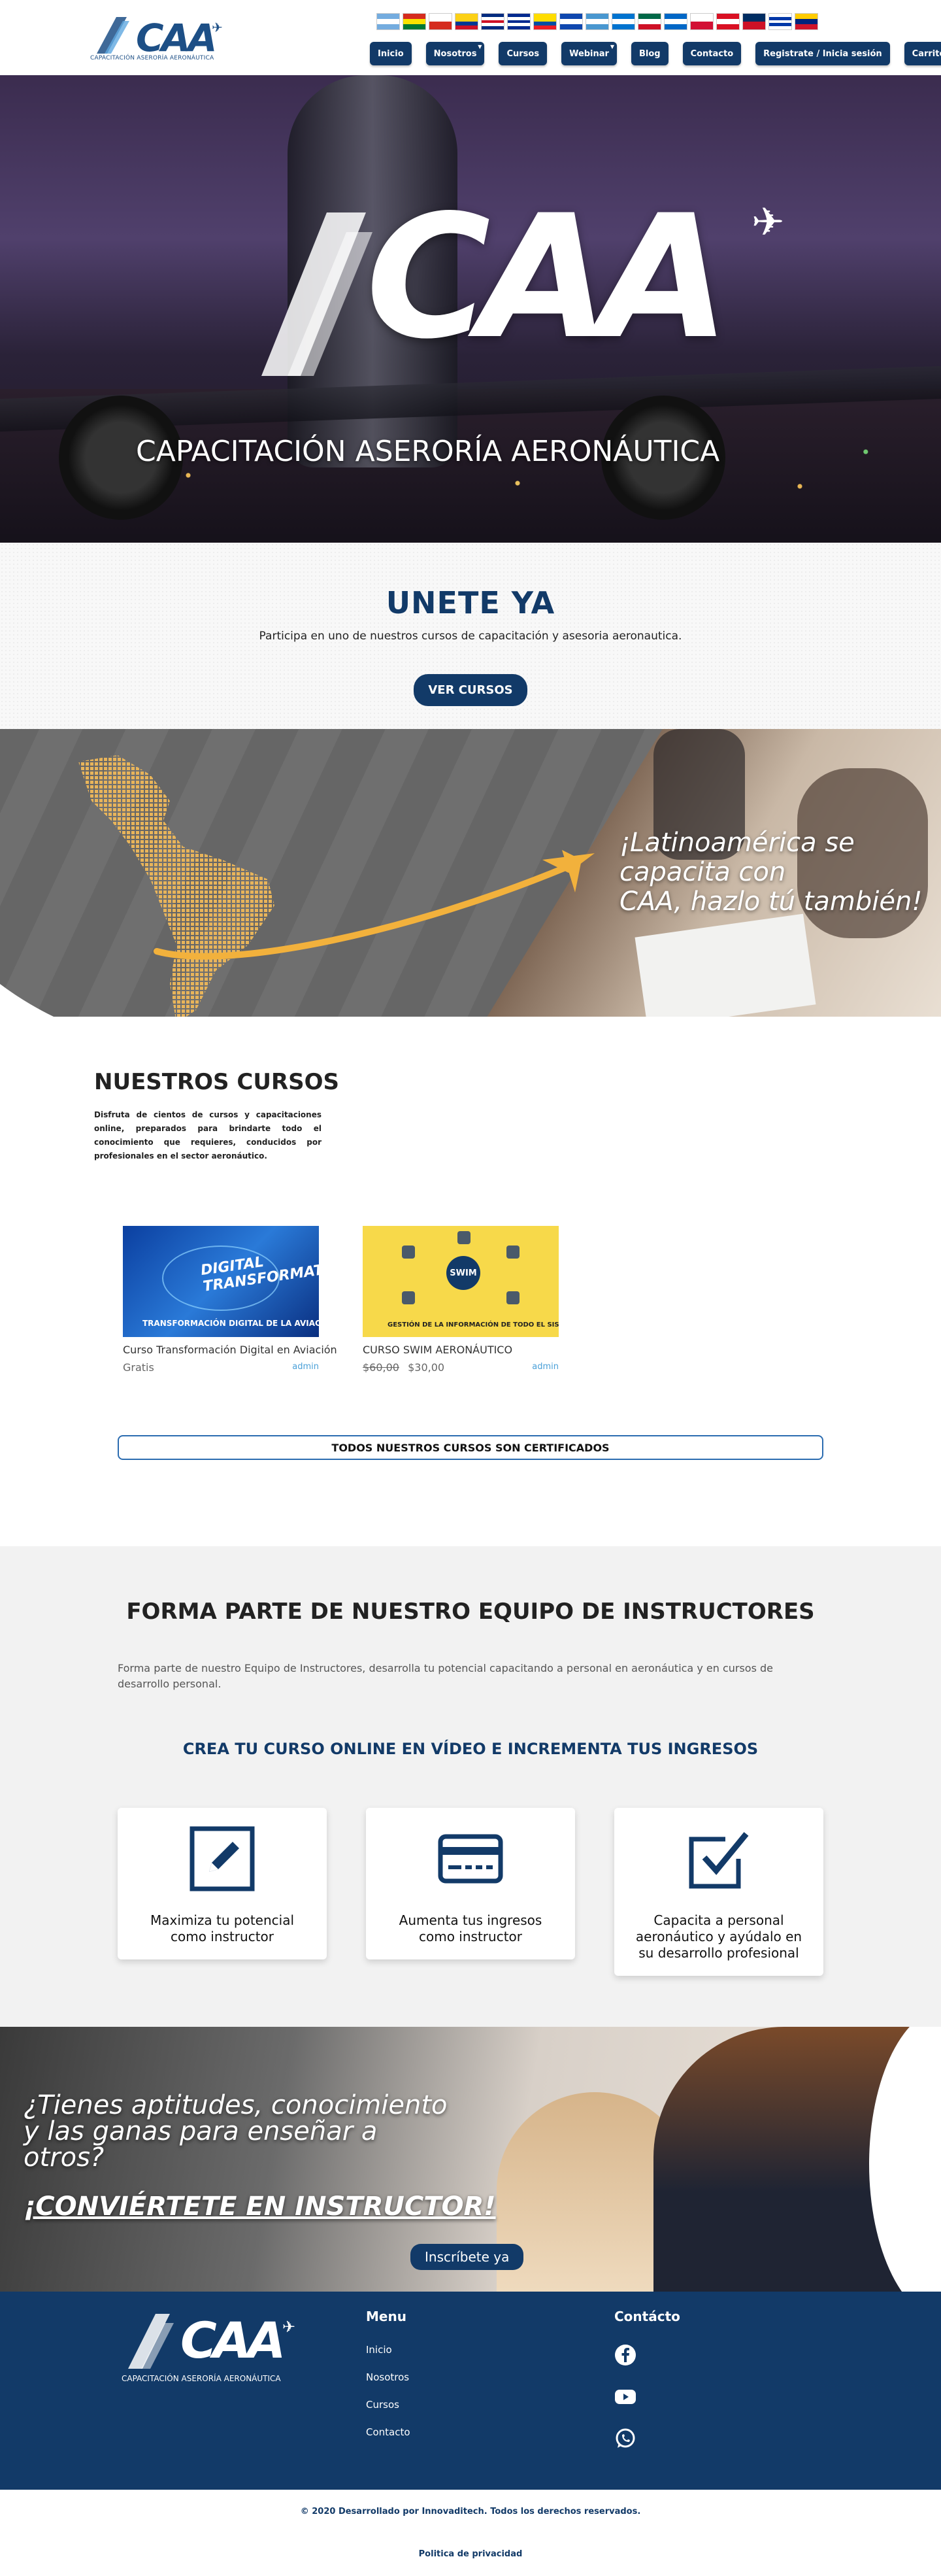 This screenshot has width=941, height=2576. I want to click on course-current-price: $30,00, so click(426, 1367).